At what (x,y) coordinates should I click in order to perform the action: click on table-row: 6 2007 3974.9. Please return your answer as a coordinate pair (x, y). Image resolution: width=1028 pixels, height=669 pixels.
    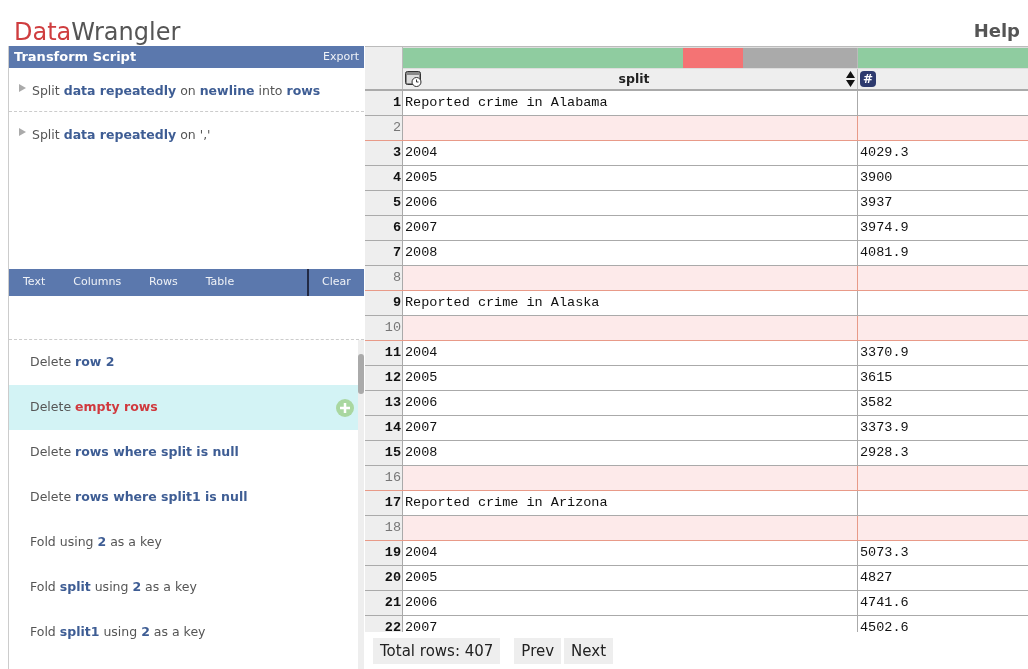
    Looking at the image, I should click on (696, 228).